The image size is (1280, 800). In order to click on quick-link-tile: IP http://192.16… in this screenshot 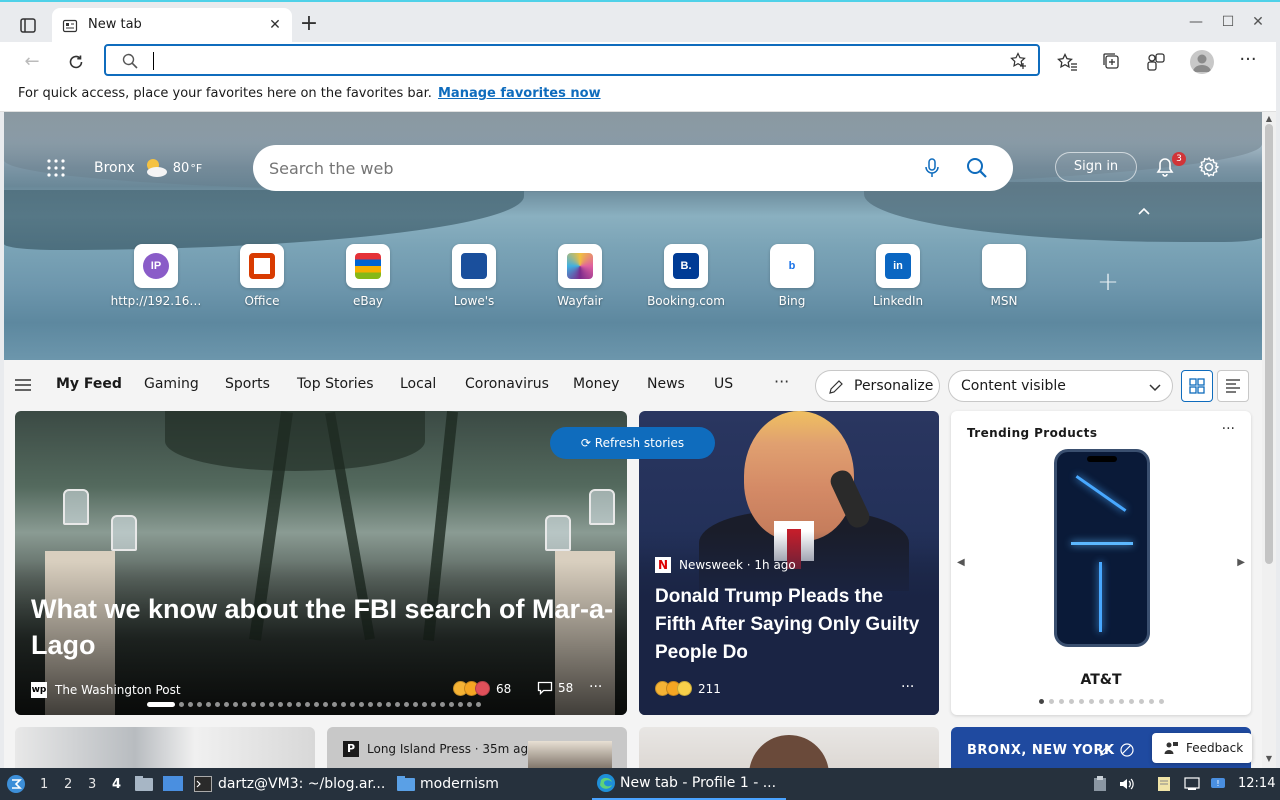, I will do `click(156, 277)`.